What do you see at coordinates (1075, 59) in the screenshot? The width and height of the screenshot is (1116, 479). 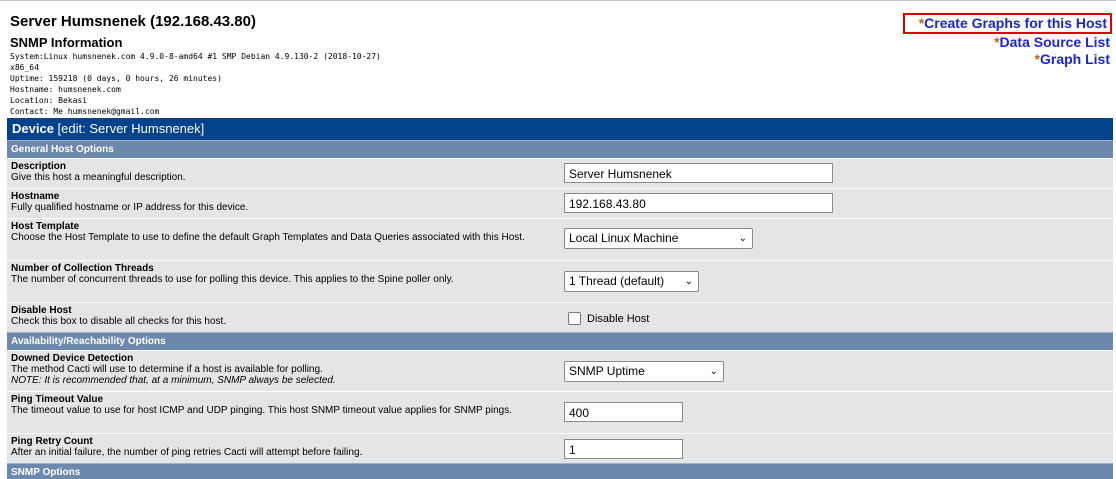 I see `graph-list-link: Graph List` at bounding box center [1075, 59].